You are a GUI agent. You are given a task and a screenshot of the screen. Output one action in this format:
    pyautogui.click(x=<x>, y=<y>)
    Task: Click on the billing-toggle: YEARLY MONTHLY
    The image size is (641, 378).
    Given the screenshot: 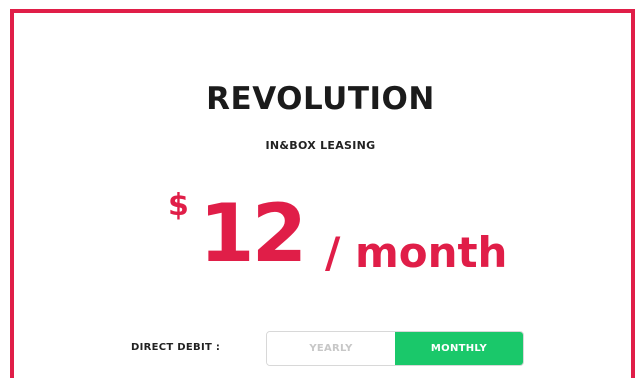 What is the action you would take?
    pyautogui.click(x=395, y=348)
    